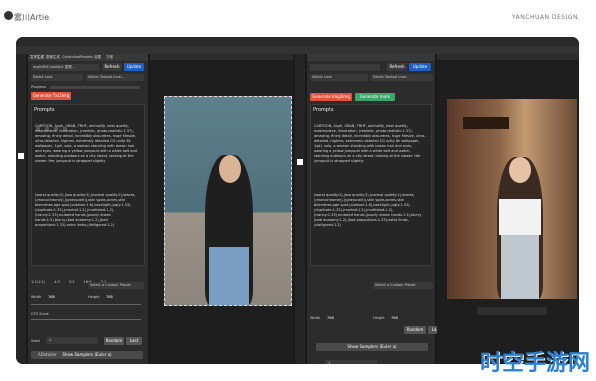  I want to click on panel-tabs: 文字生成 图像生成 Controlnet Presets 设置 方程, so click(88, 57).